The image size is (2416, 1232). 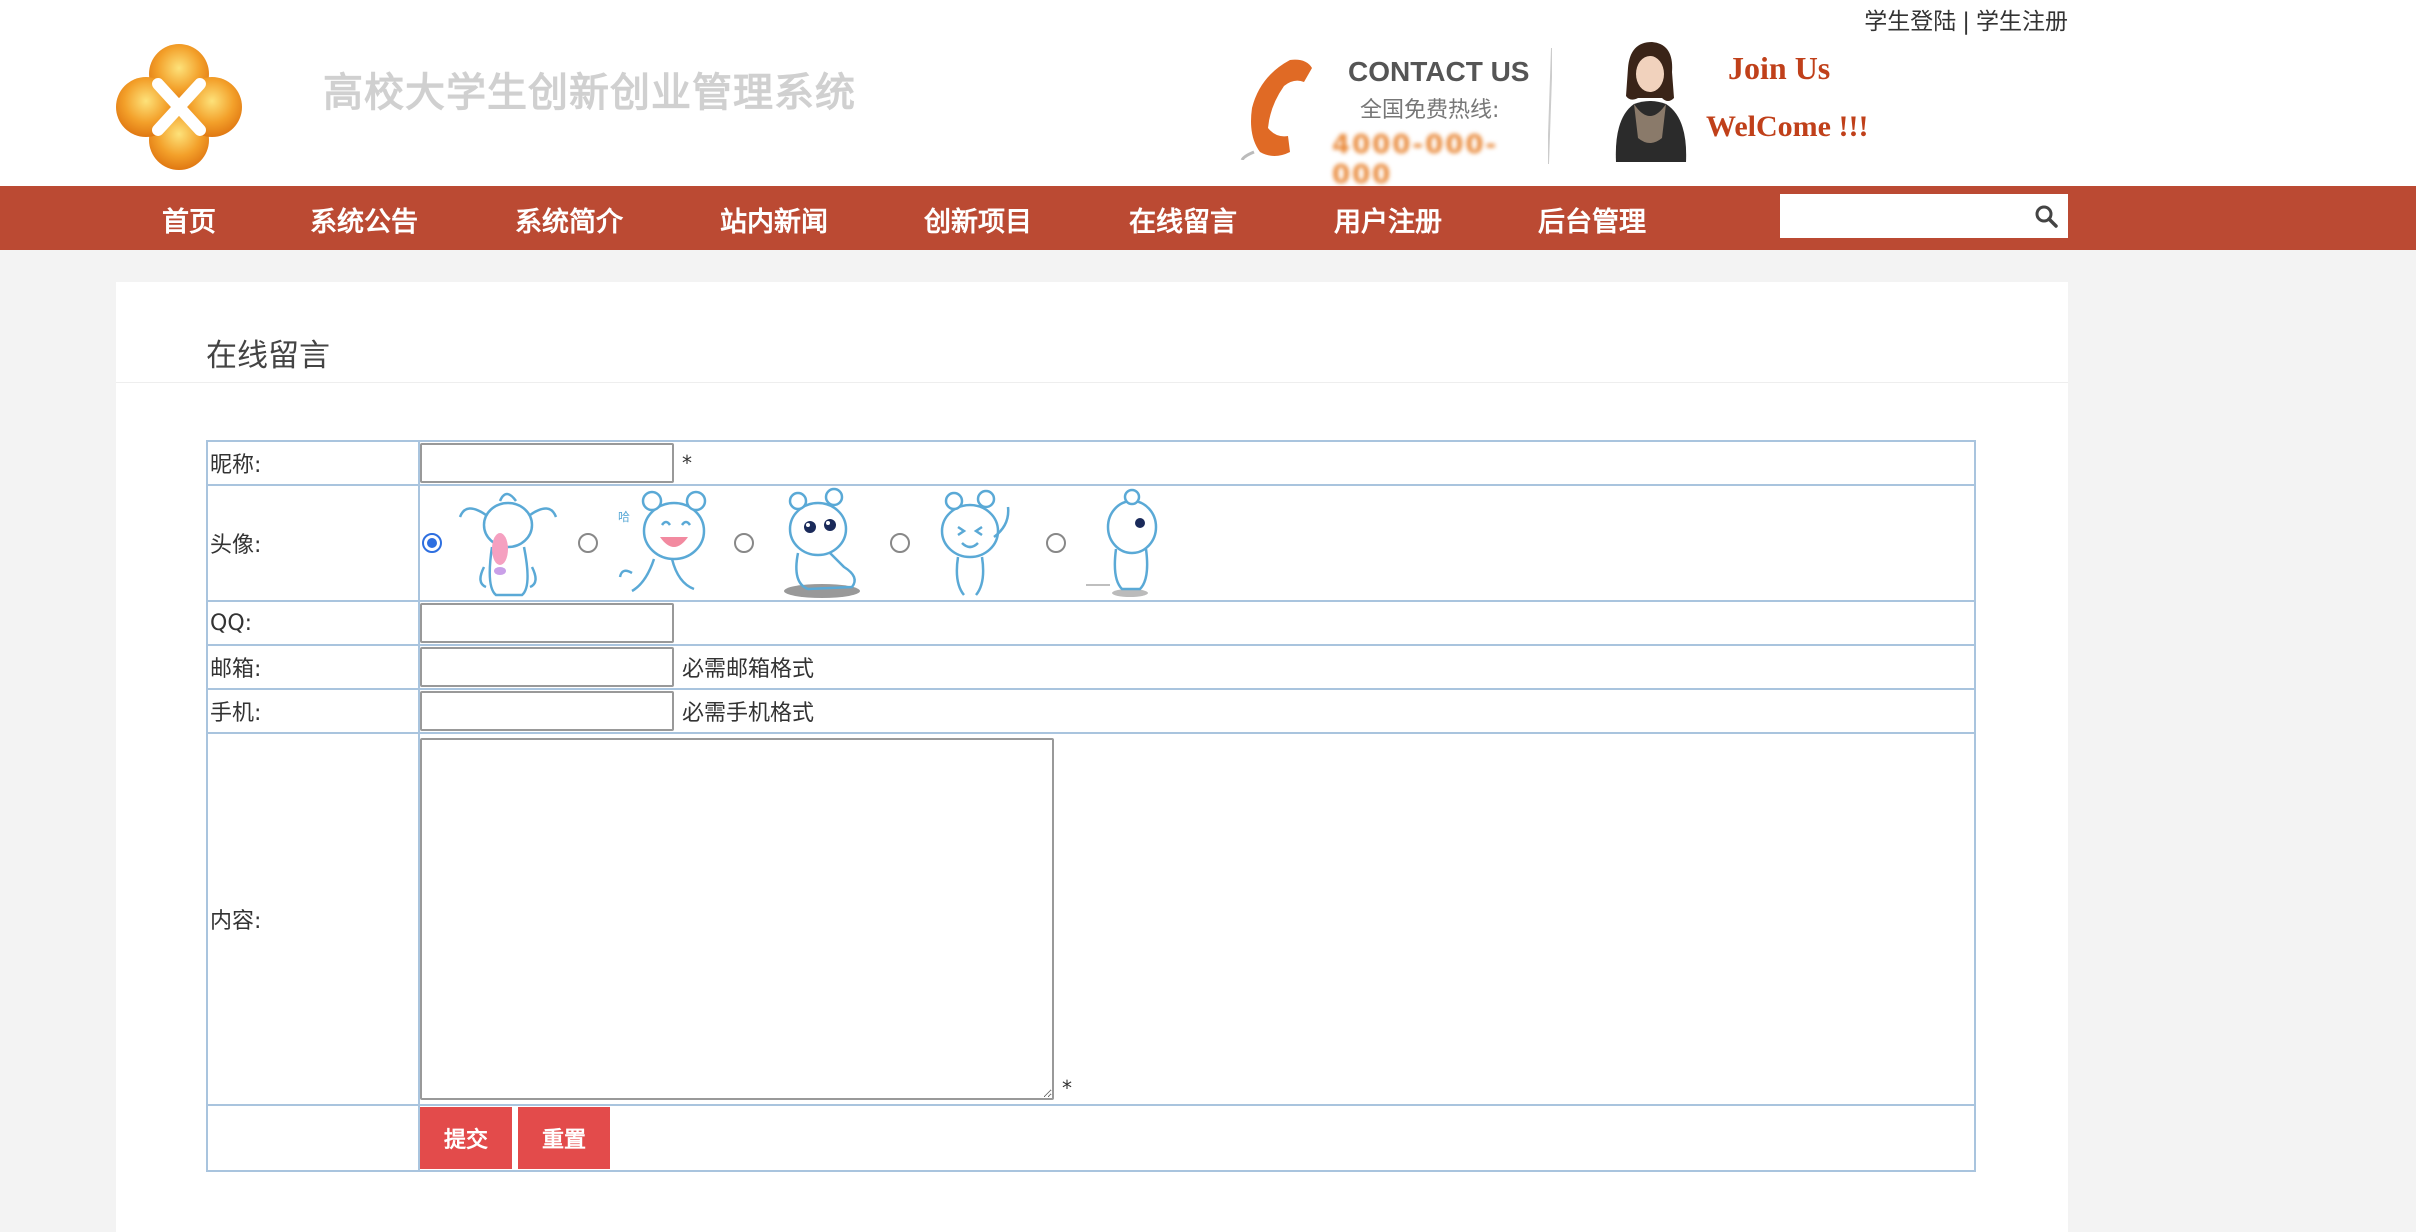 I want to click on top-links: 学生登陆 | 学生注册, so click(x=1966, y=19).